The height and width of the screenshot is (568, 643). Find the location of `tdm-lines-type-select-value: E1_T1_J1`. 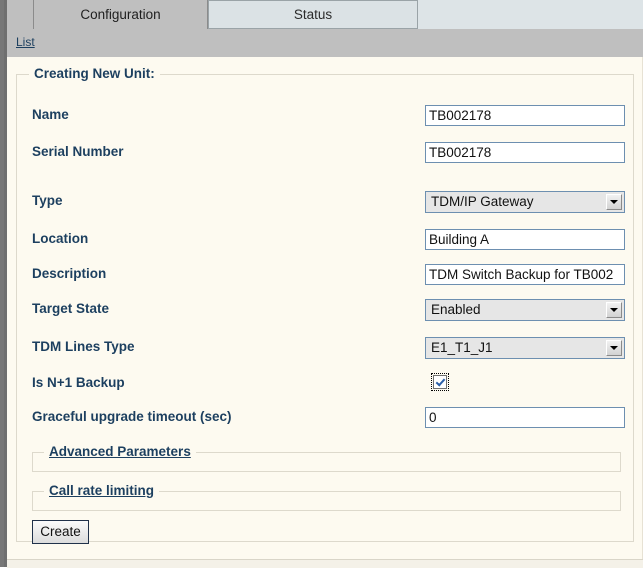

tdm-lines-type-select-value: E1_T1_J1 is located at coordinates (462, 347).